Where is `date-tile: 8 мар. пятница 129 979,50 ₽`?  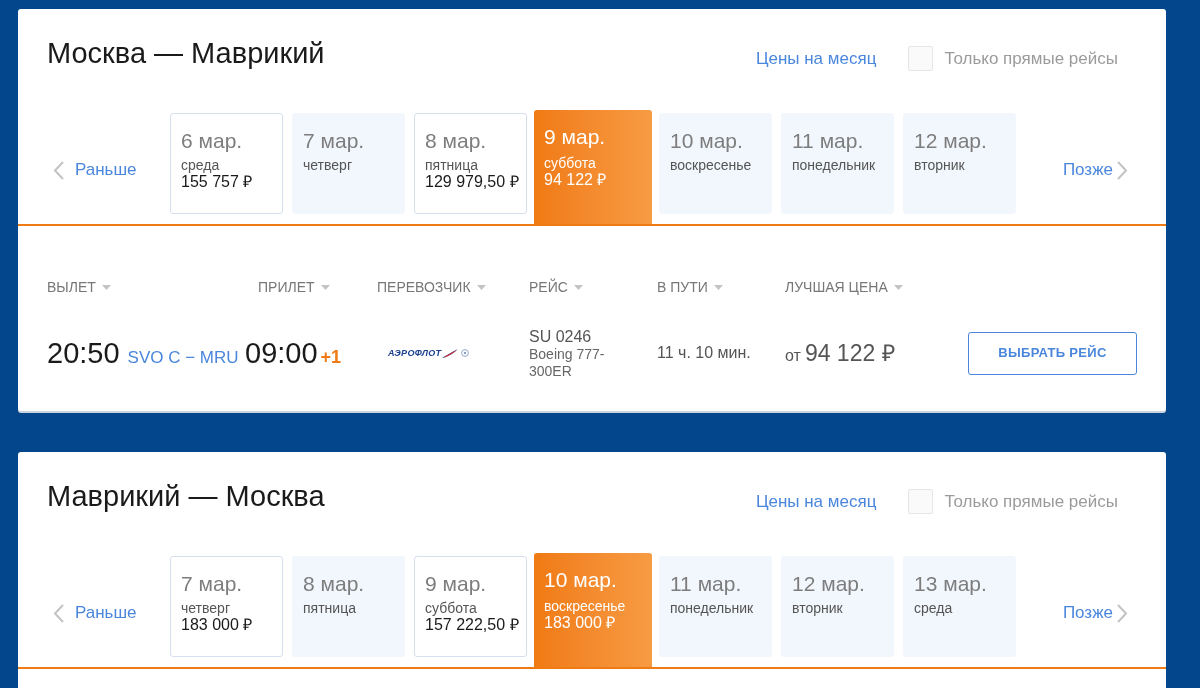 date-tile: 8 мар. пятница 129 979,50 ₽ is located at coordinates (470, 163).